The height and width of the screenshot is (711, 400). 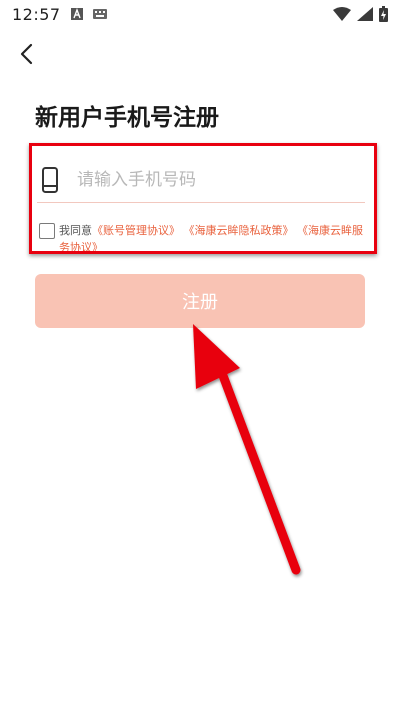 What do you see at coordinates (247, 449) in the screenshot?
I see `annotation-arrow` at bounding box center [247, 449].